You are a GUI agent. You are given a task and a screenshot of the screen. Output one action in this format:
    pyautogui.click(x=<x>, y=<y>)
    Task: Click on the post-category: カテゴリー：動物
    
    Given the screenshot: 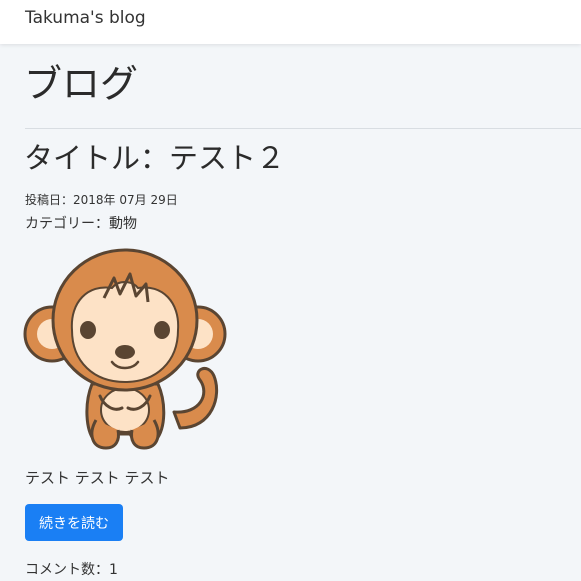 What is the action you would take?
    pyautogui.click(x=81, y=224)
    